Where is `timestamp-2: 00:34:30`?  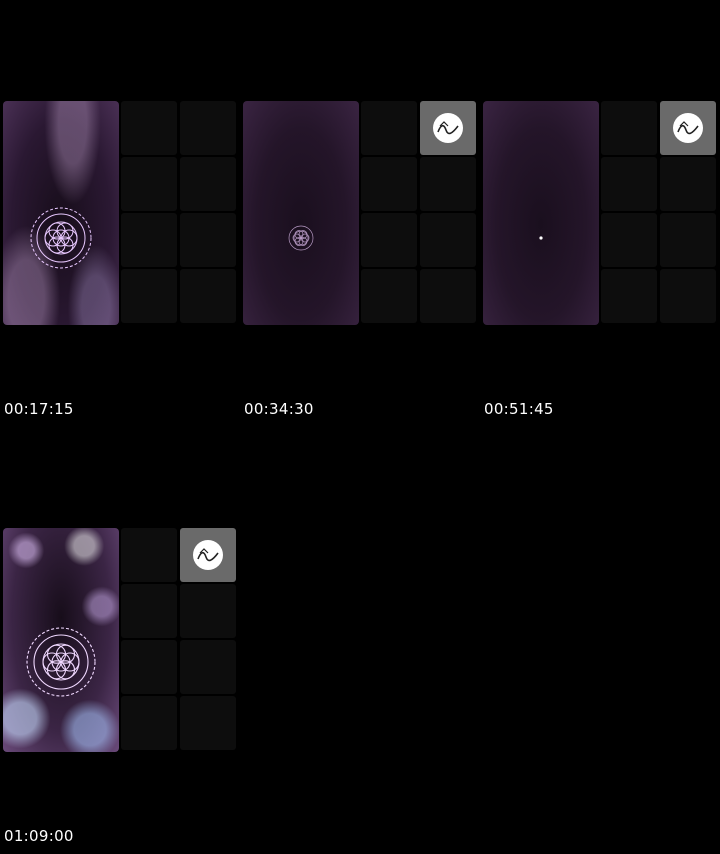 timestamp-2: 00:34:30 is located at coordinates (279, 409).